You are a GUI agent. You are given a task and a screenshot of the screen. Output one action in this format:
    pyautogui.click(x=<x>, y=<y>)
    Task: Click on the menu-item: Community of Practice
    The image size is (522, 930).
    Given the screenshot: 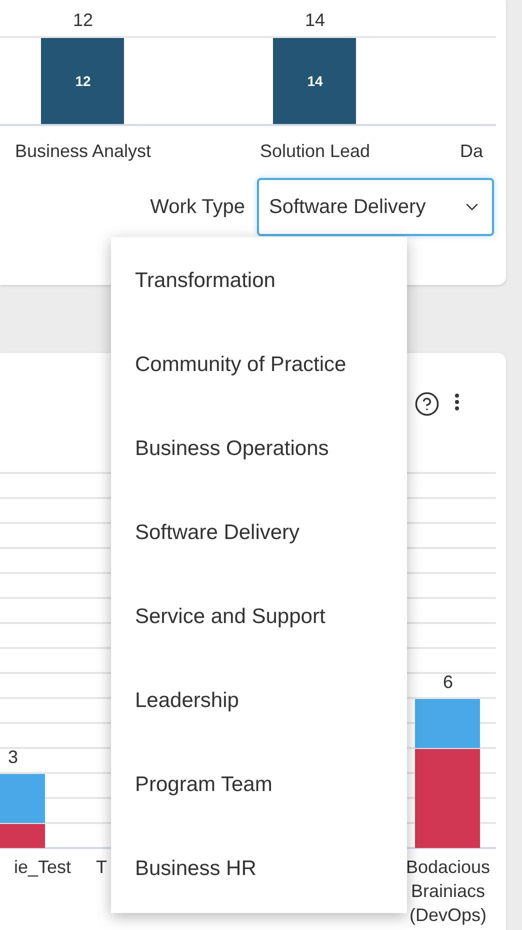 What is the action you would take?
    pyautogui.click(x=259, y=365)
    